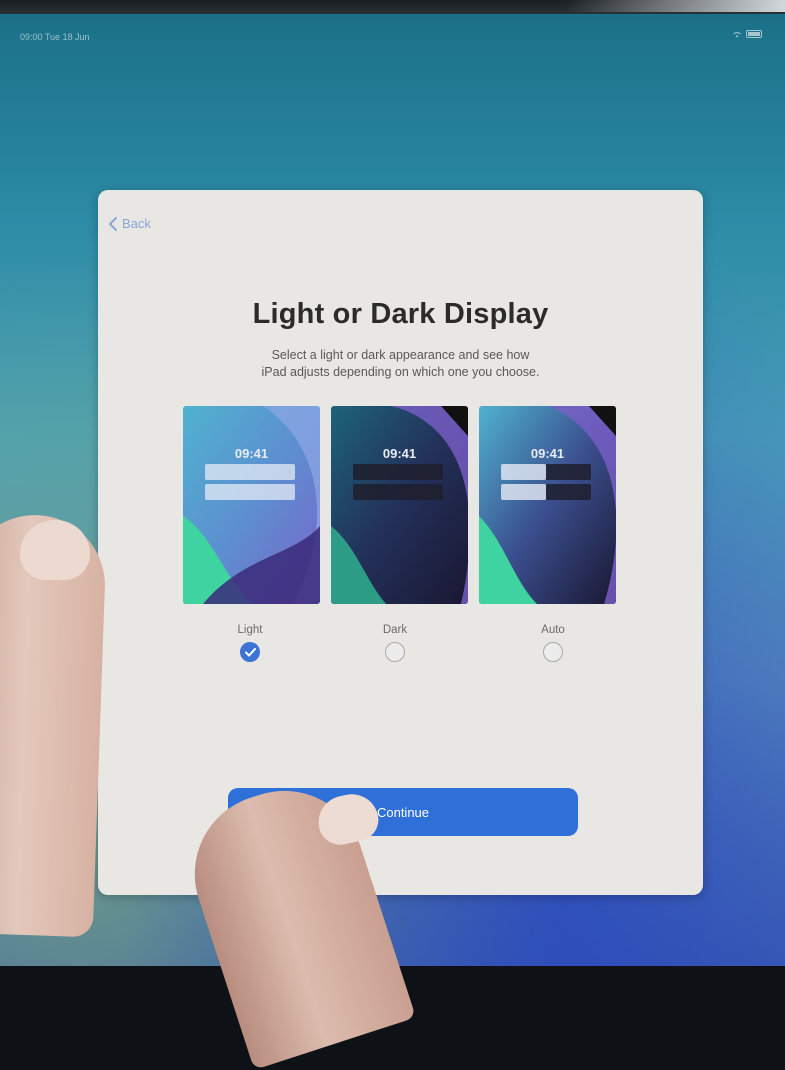 The width and height of the screenshot is (785, 1070). What do you see at coordinates (675, 6) in the screenshot?
I see `bezel-glare` at bounding box center [675, 6].